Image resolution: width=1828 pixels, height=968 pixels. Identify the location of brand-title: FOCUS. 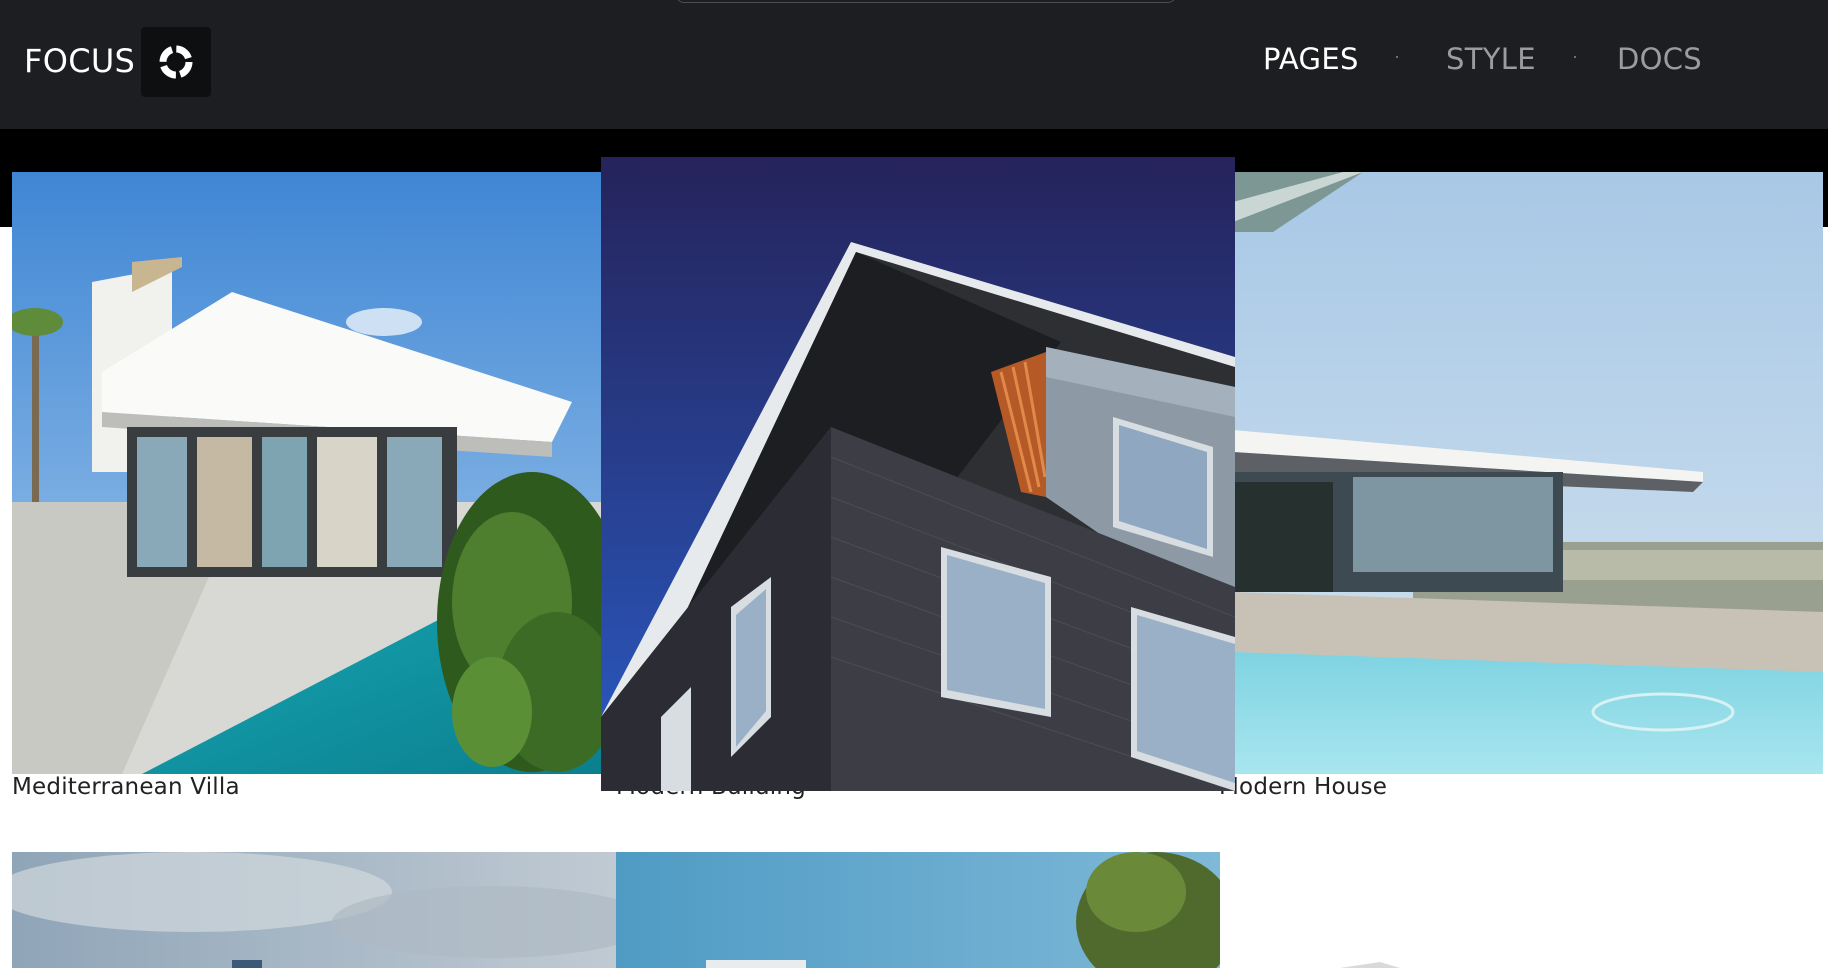
(79, 61).